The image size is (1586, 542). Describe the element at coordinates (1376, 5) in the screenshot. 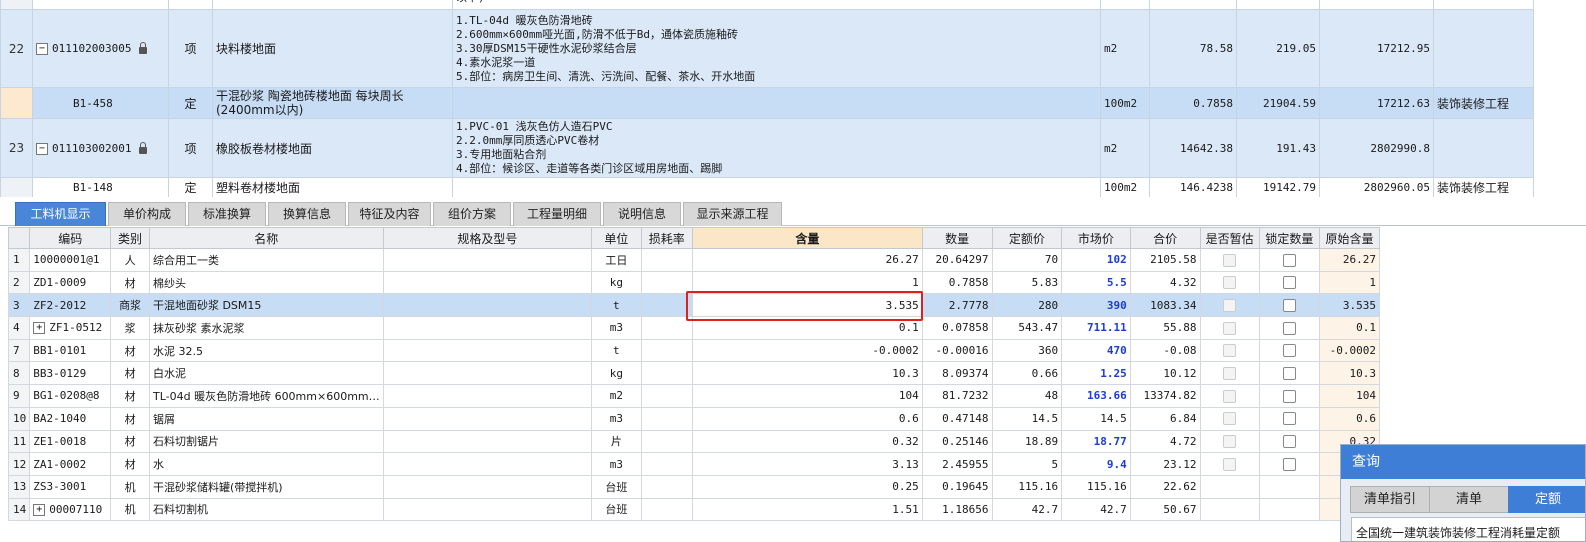

I see `total-cell` at that location.